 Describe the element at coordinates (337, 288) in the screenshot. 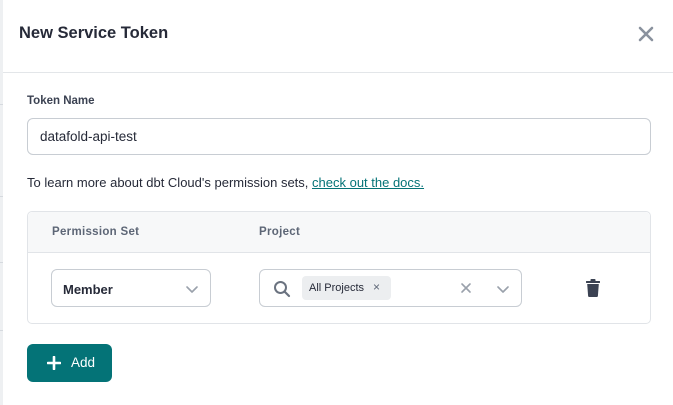

I see `project-chip-label: All Projects` at that location.